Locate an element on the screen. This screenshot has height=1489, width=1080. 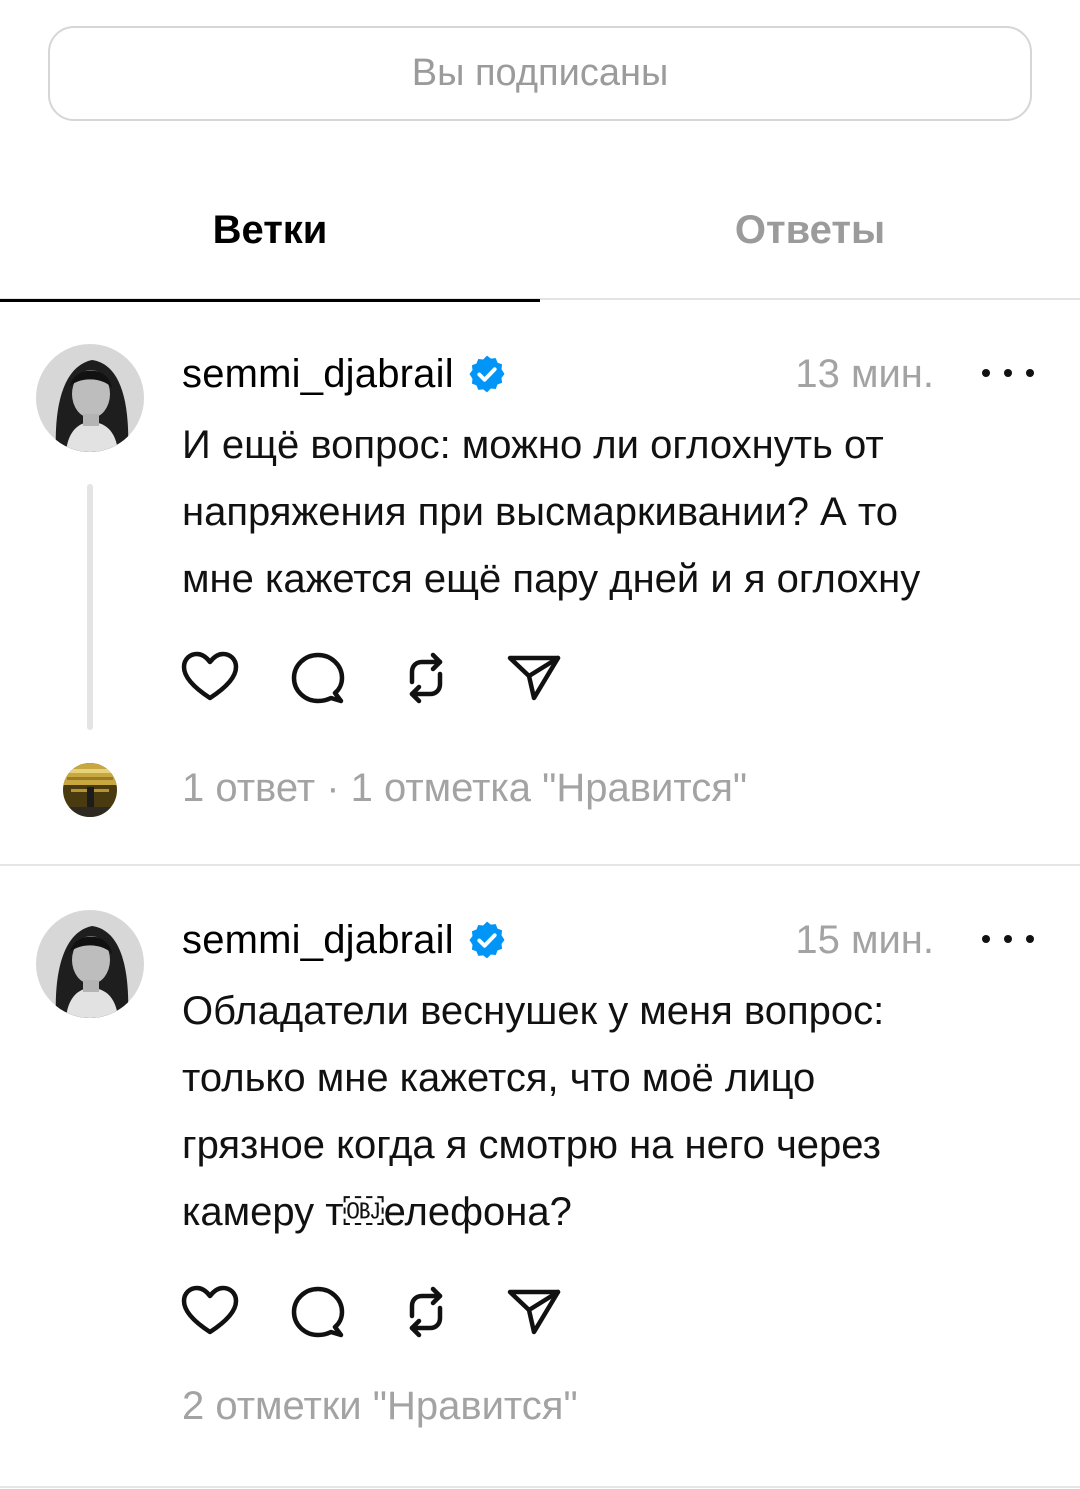
text-line: мне кажется ещё пару дней и я оглохну is located at coordinates (551, 579).